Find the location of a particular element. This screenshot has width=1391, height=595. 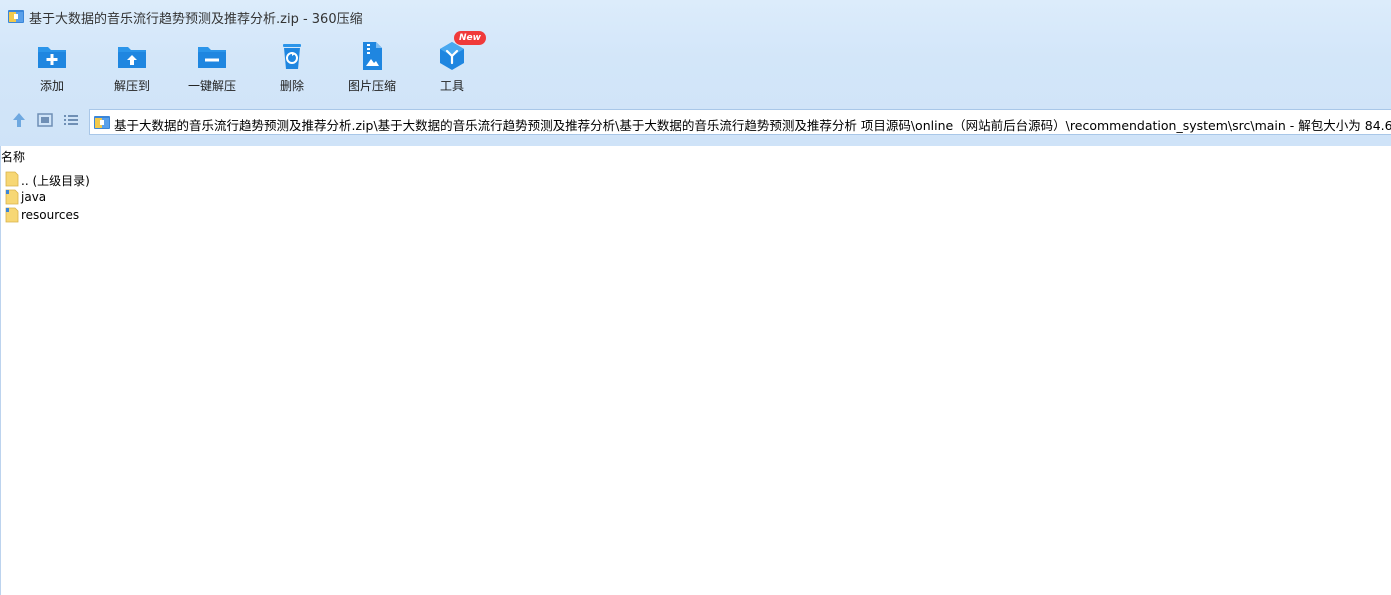

extract-to-button: 解压到 is located at coordinates (132, 67).